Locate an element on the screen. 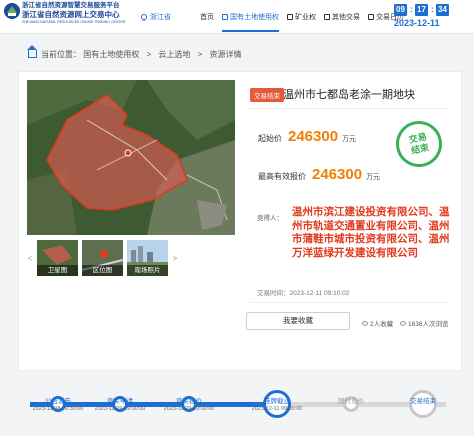  nav-mining-rights: 矿业权 is located at coordinates (301, 17).